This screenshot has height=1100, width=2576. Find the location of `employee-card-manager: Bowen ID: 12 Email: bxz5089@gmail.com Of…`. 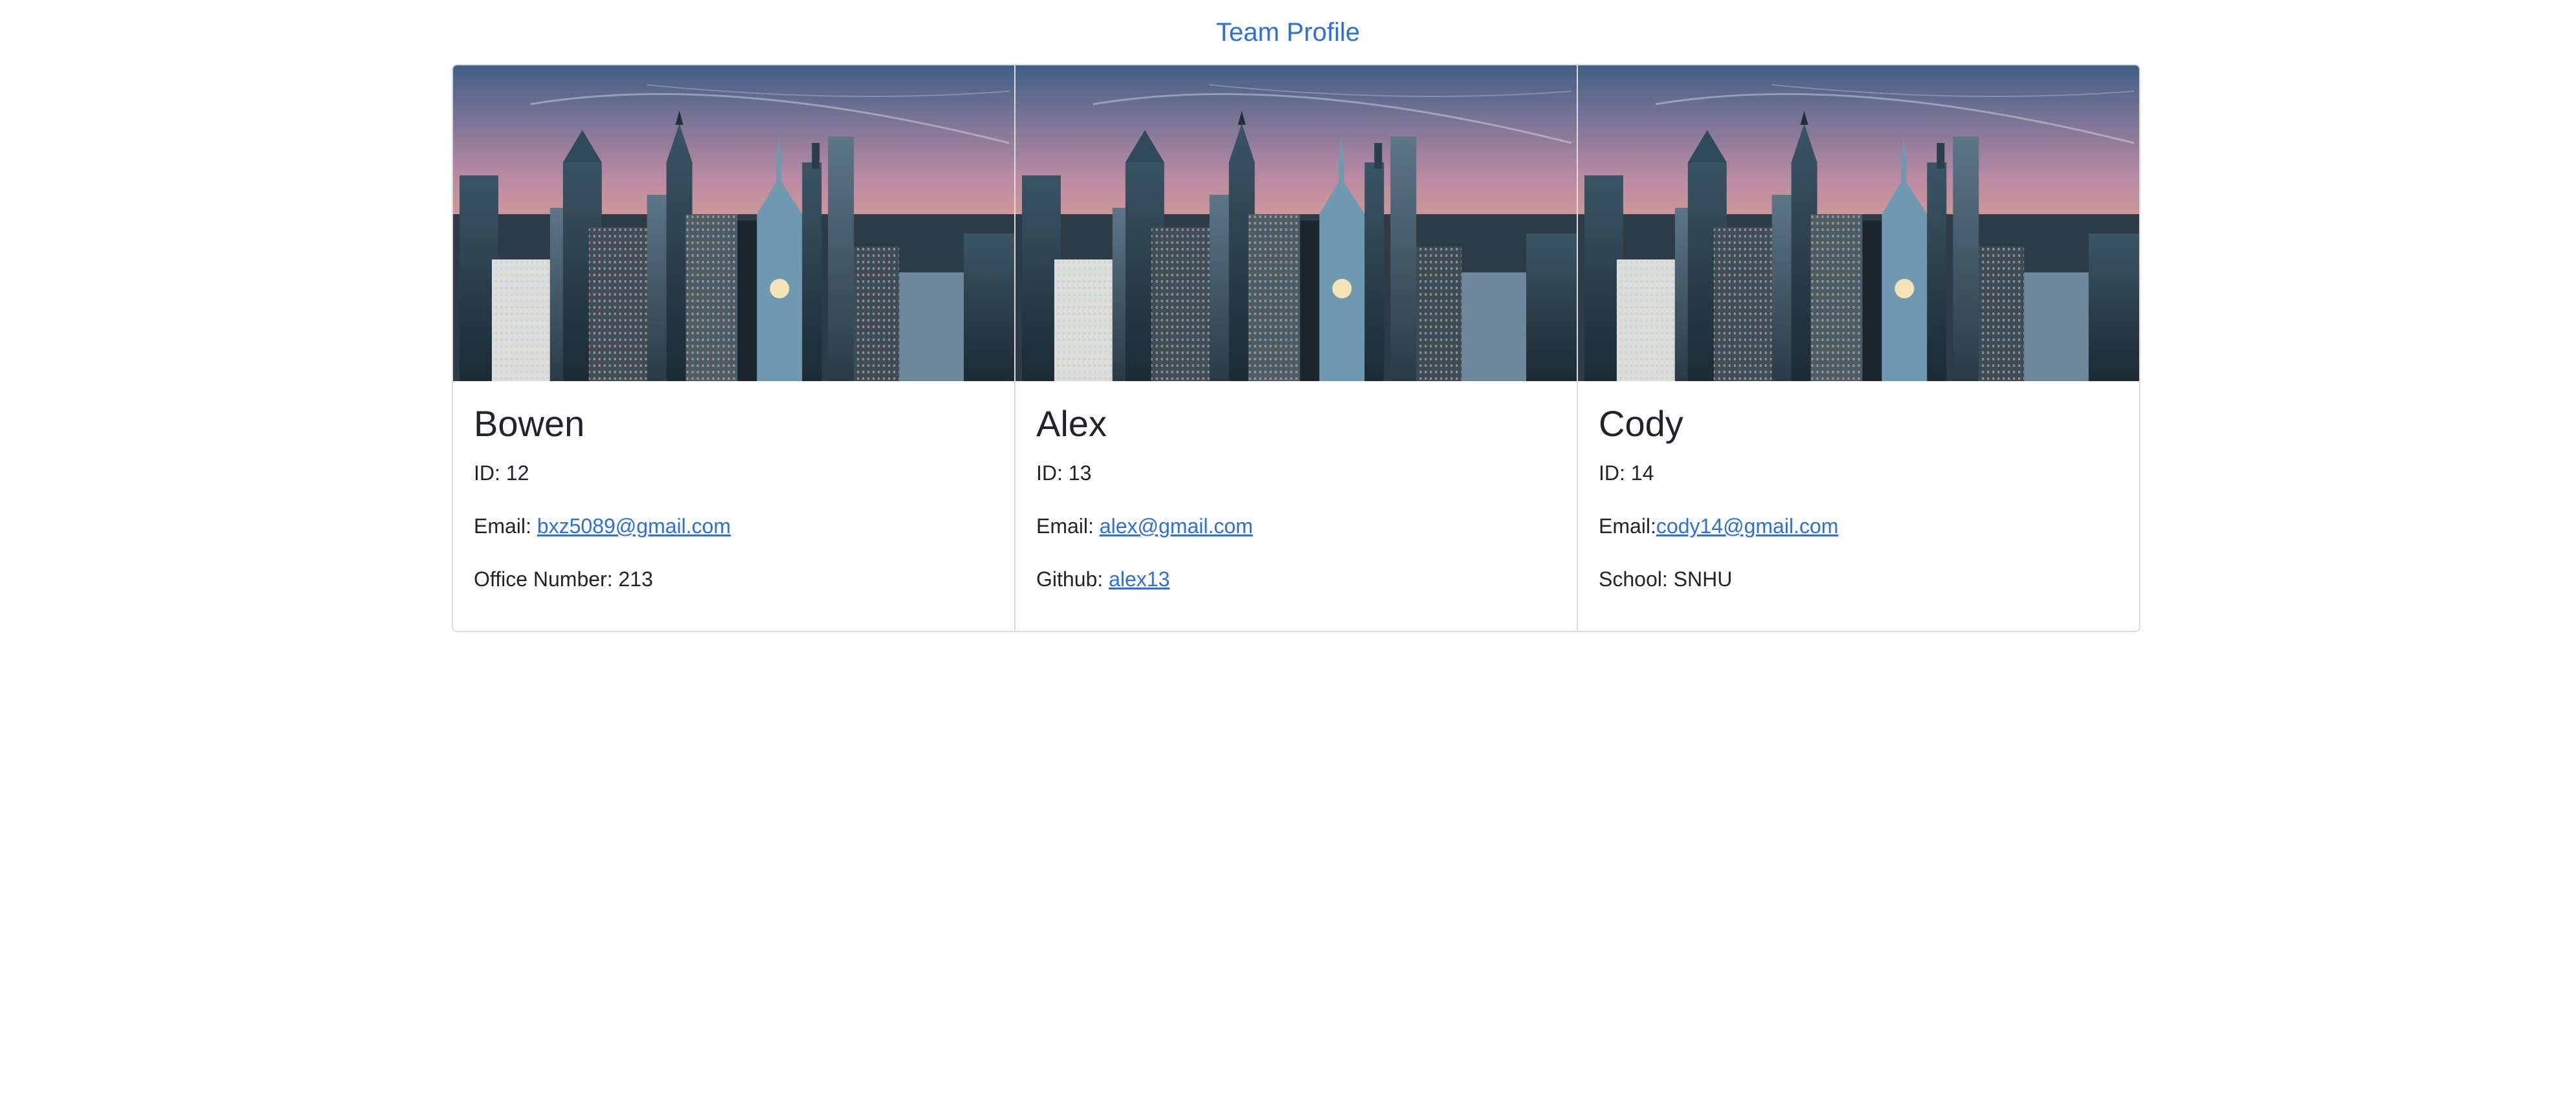

employee-card-manager: Bowen ID: 12 Email: bxz5089@gmail.com Of… is located at coordinates (734, 348).